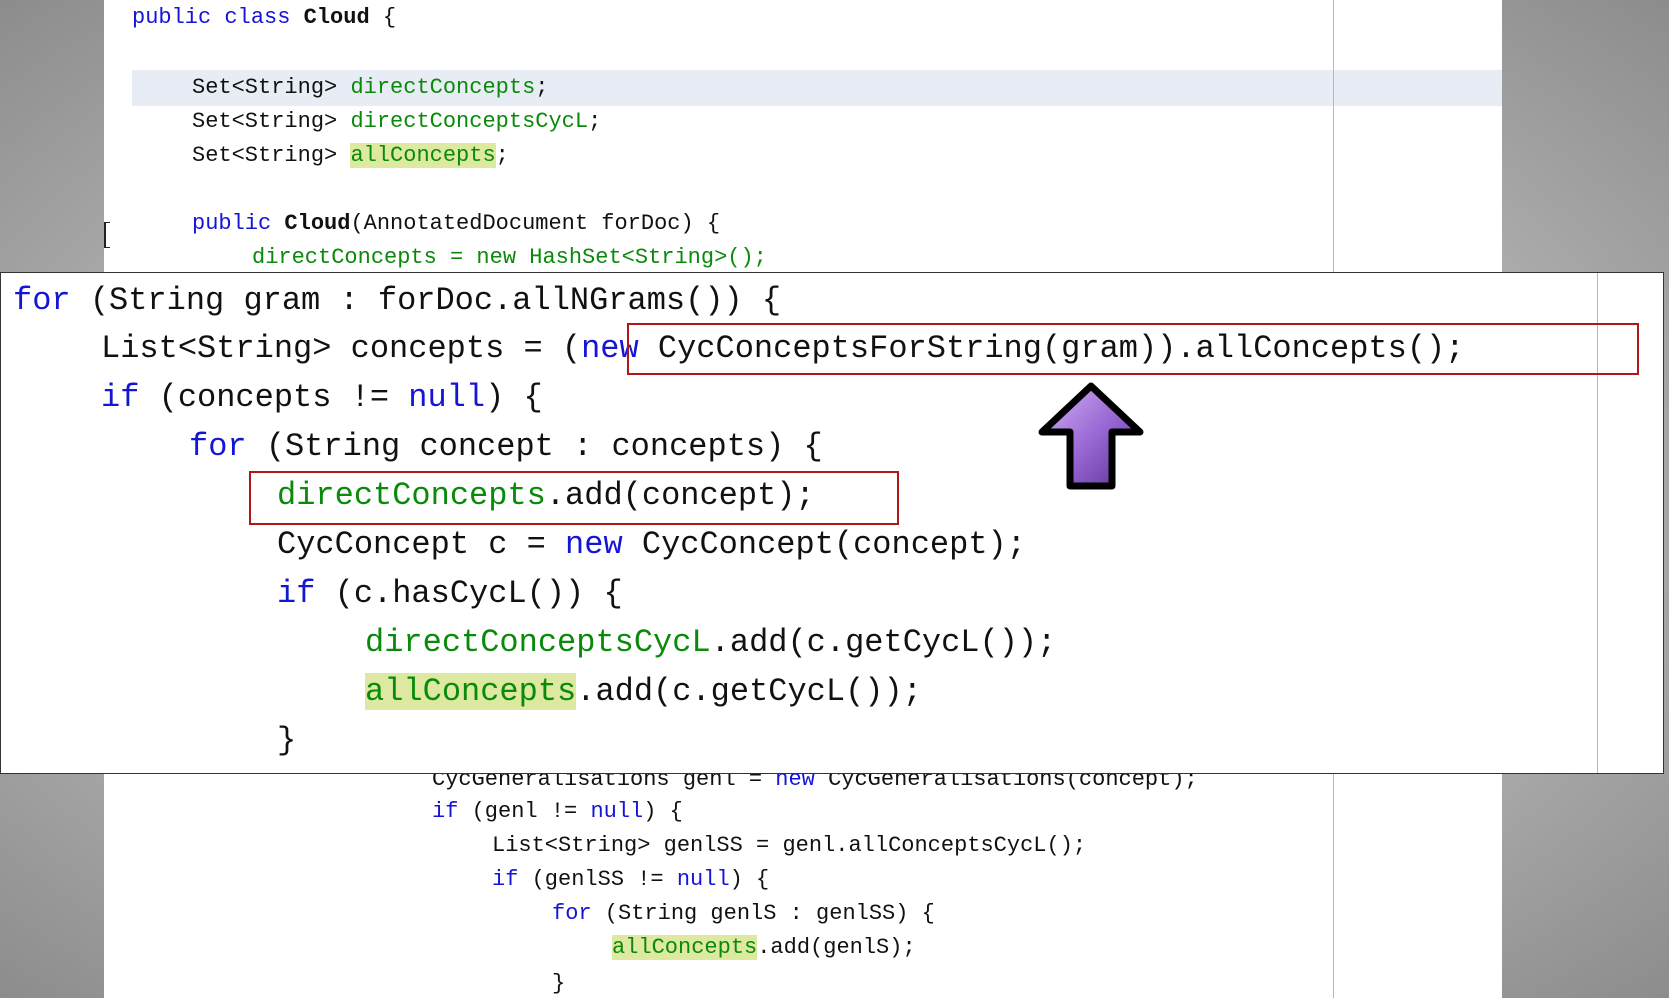  Describe the element at coordinates (1133, 349) in the screenshot. I see `highlight-box-allconcepts-call` at that location.